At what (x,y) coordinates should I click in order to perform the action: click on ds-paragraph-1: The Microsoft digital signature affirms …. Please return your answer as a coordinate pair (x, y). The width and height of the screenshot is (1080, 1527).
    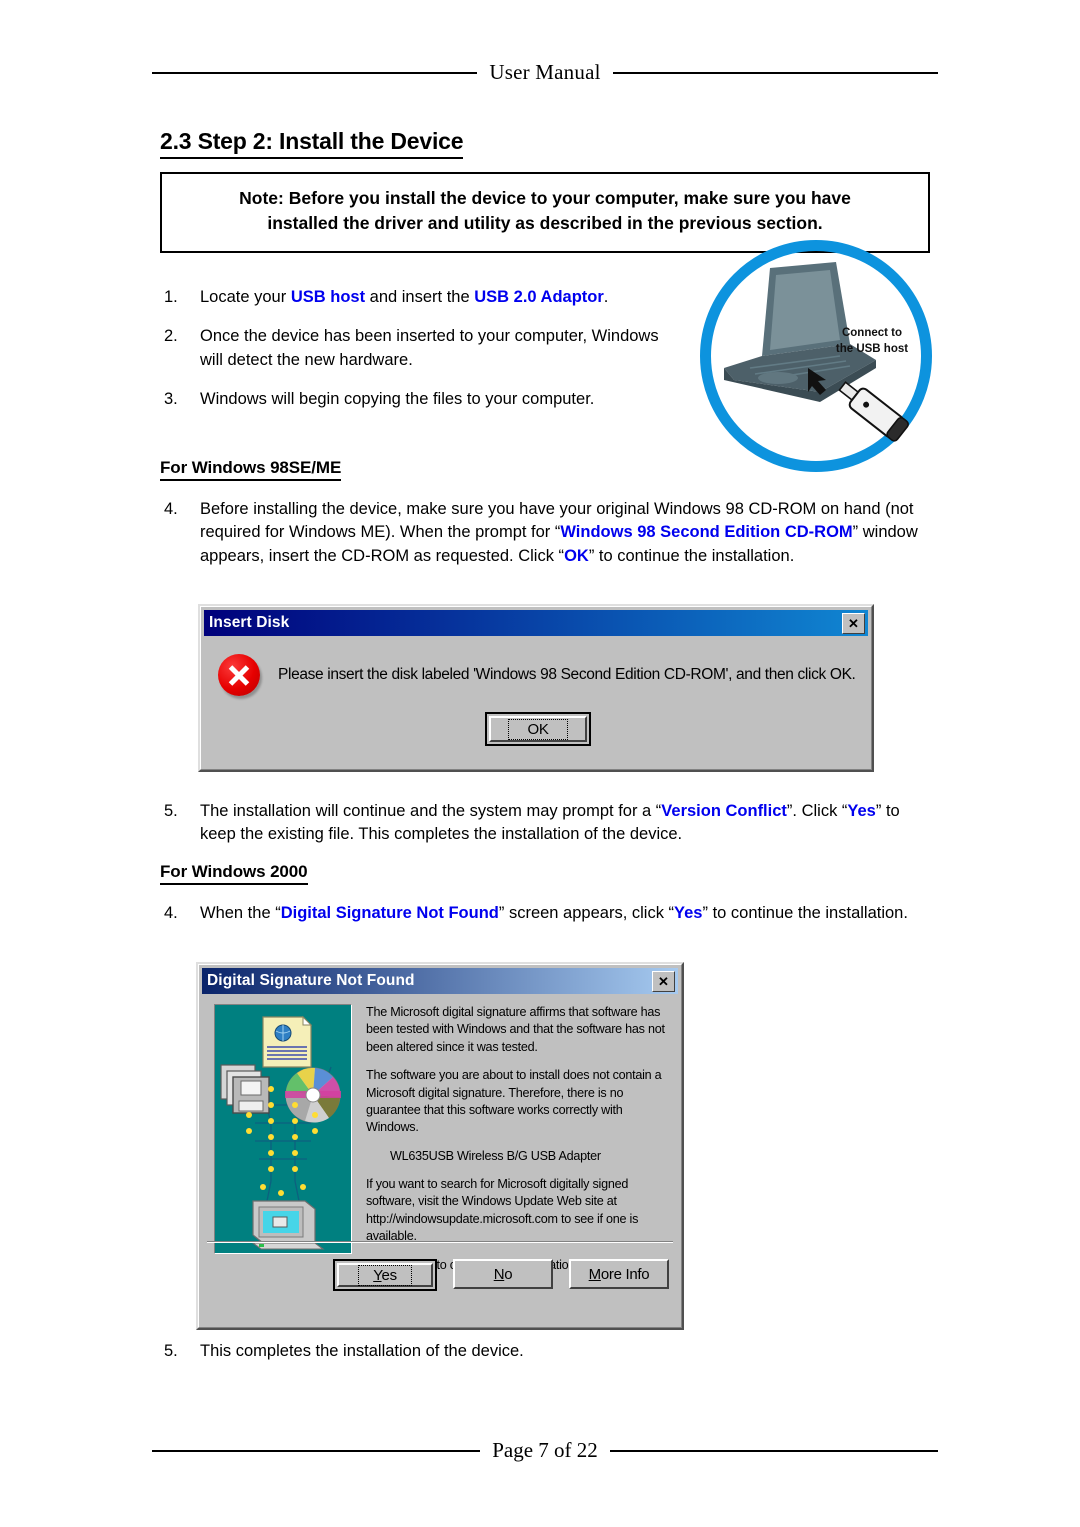
    Looking at the image, I should click on (515, 1029).